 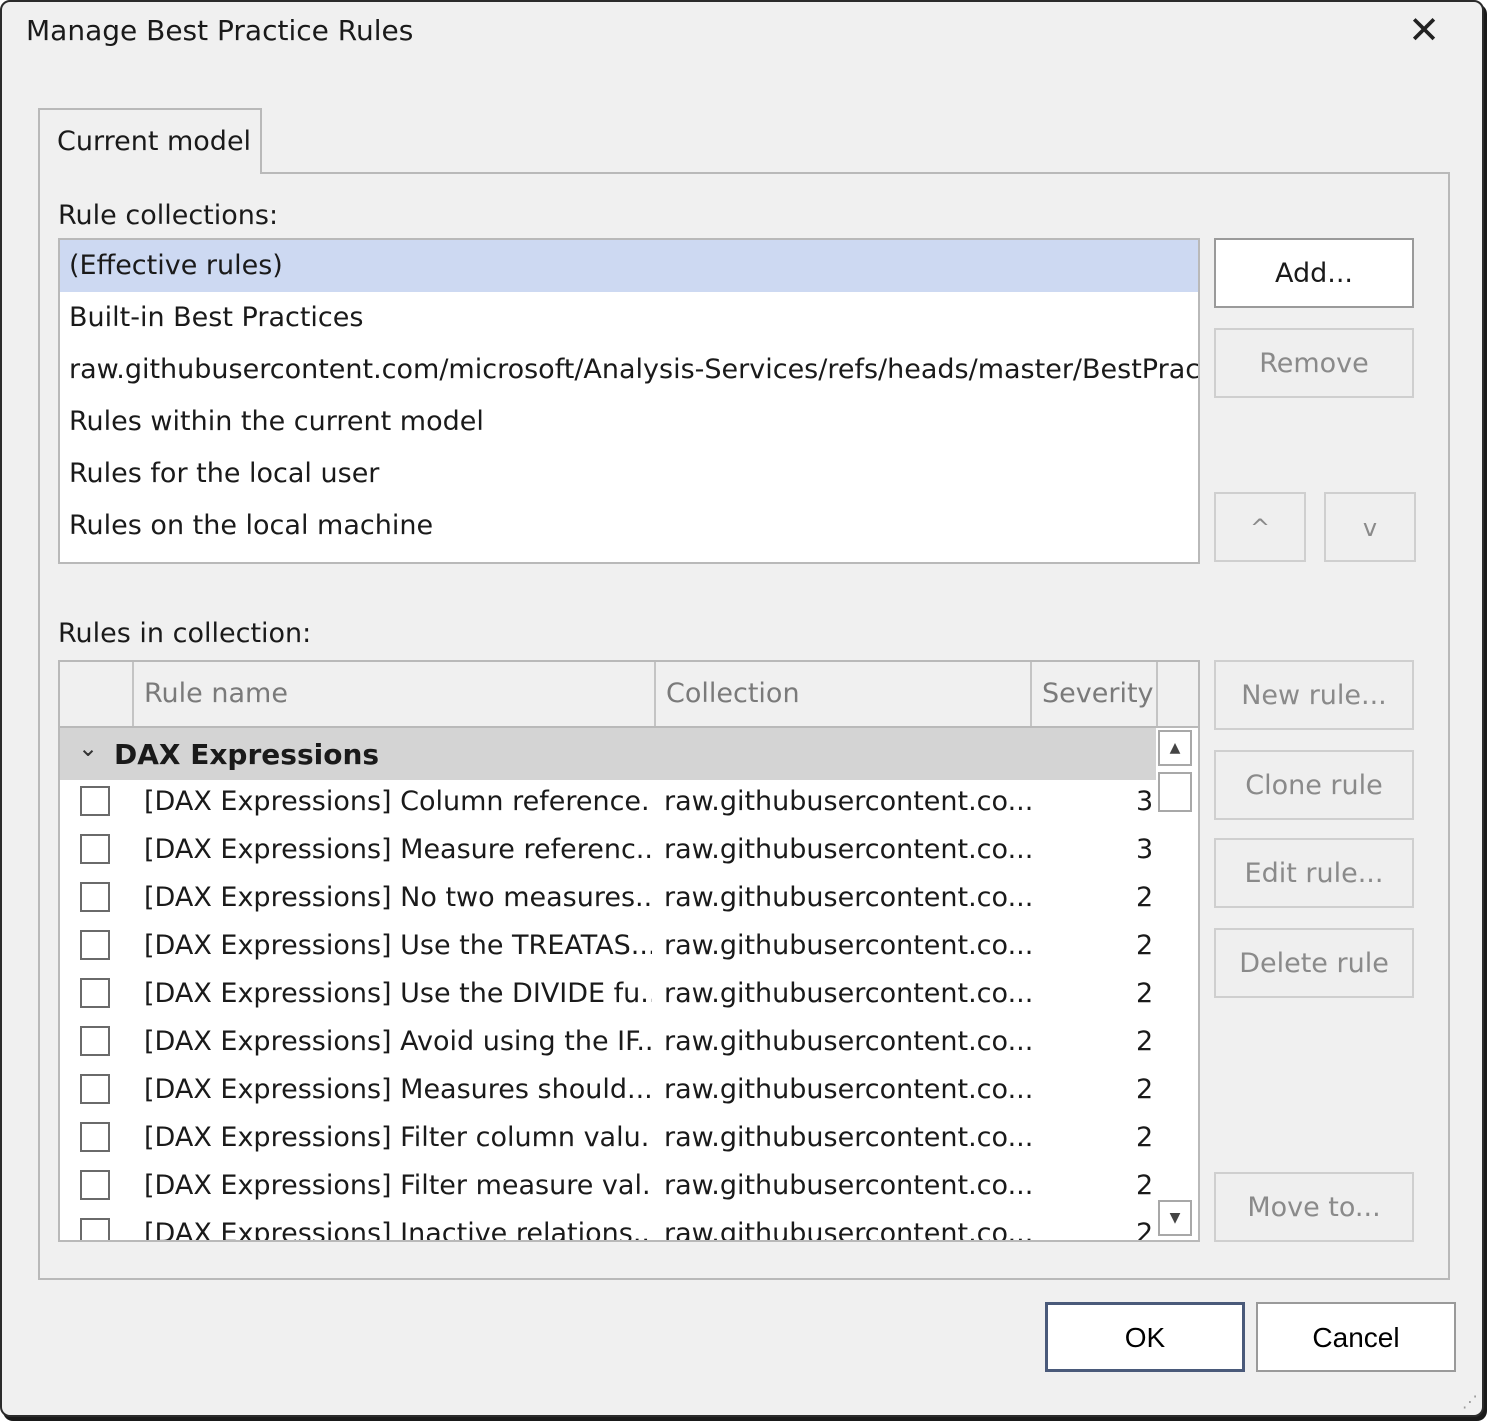 What do you see at coordinates (608, 754) in the screenshot?
I see `group-row-dax-expressions: ⌄ DAX Expressions` at bounding box center [608, 754].